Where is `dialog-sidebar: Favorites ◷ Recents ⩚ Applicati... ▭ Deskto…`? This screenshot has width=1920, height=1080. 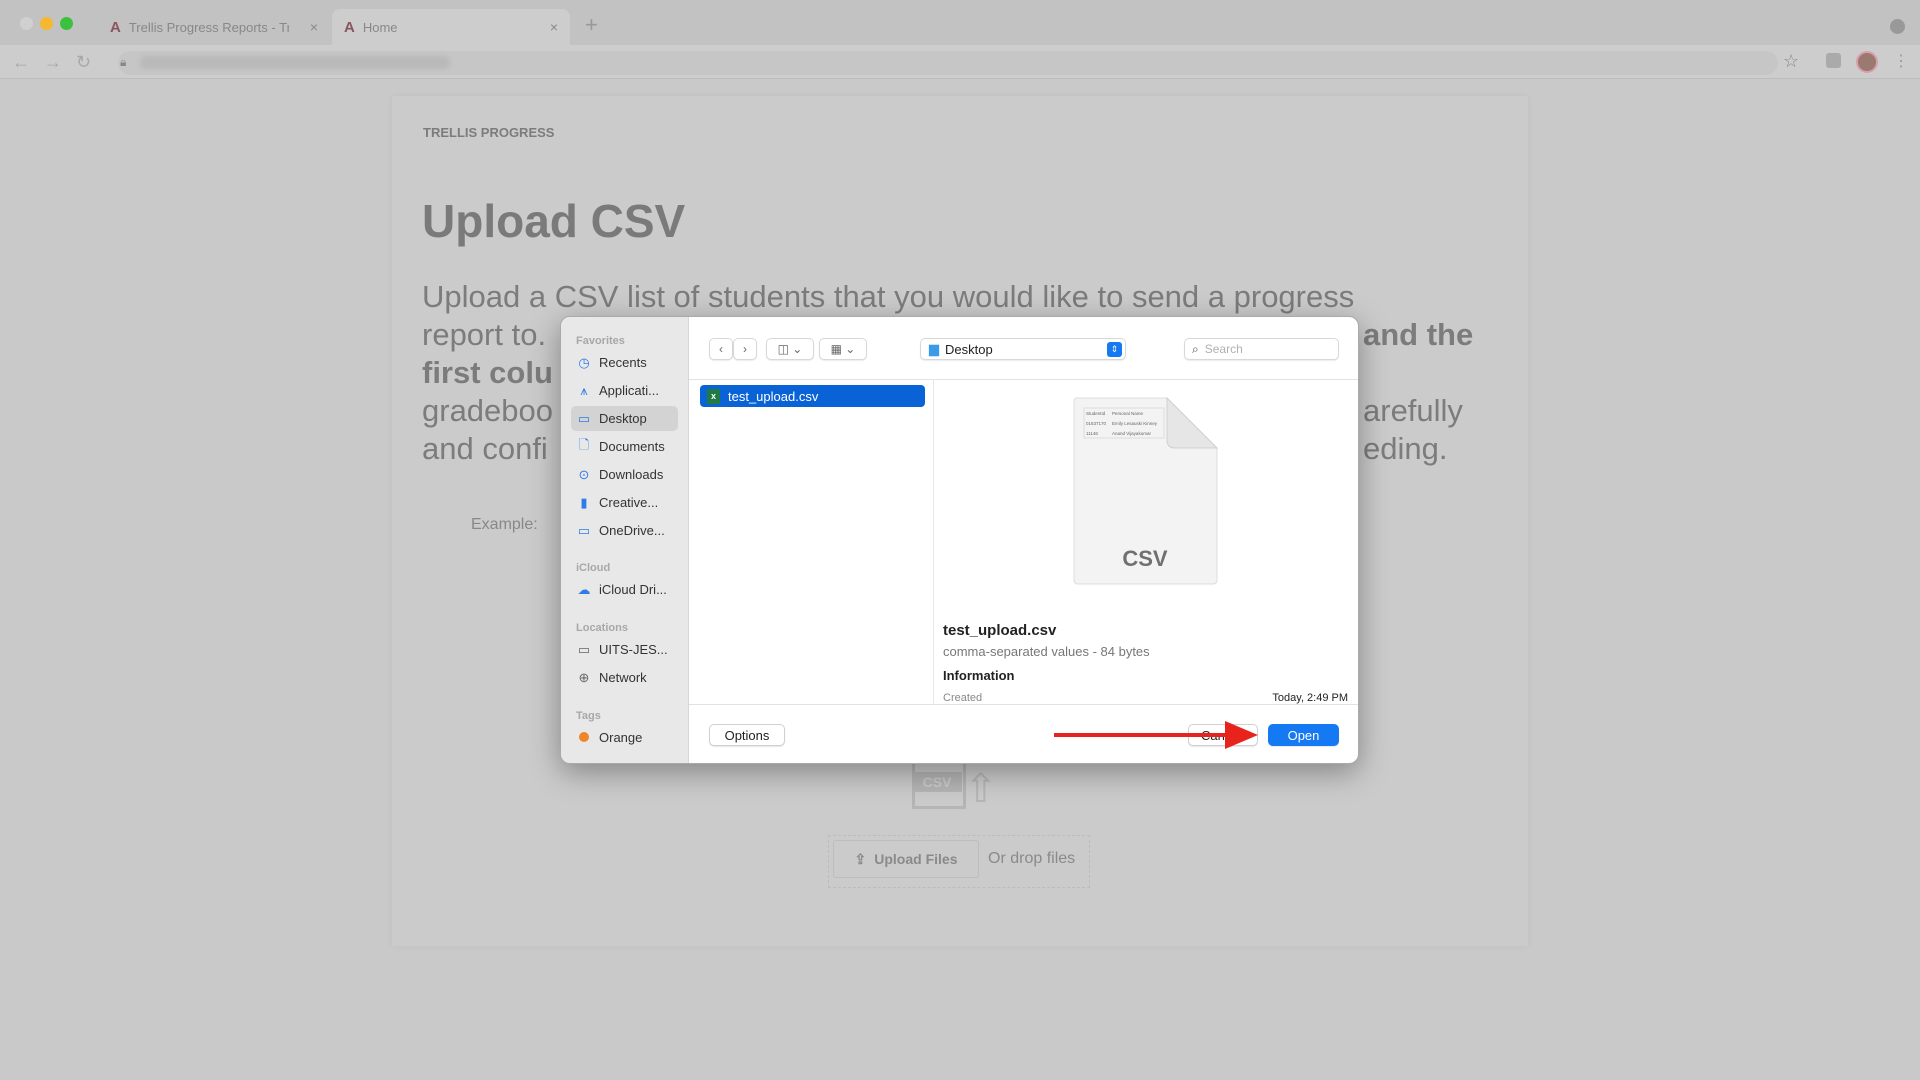
dialog-sidebar: Favorites ◷ Recents ⩚ Applicati... ▭ Deskto… is located at coordinates (625, 540).